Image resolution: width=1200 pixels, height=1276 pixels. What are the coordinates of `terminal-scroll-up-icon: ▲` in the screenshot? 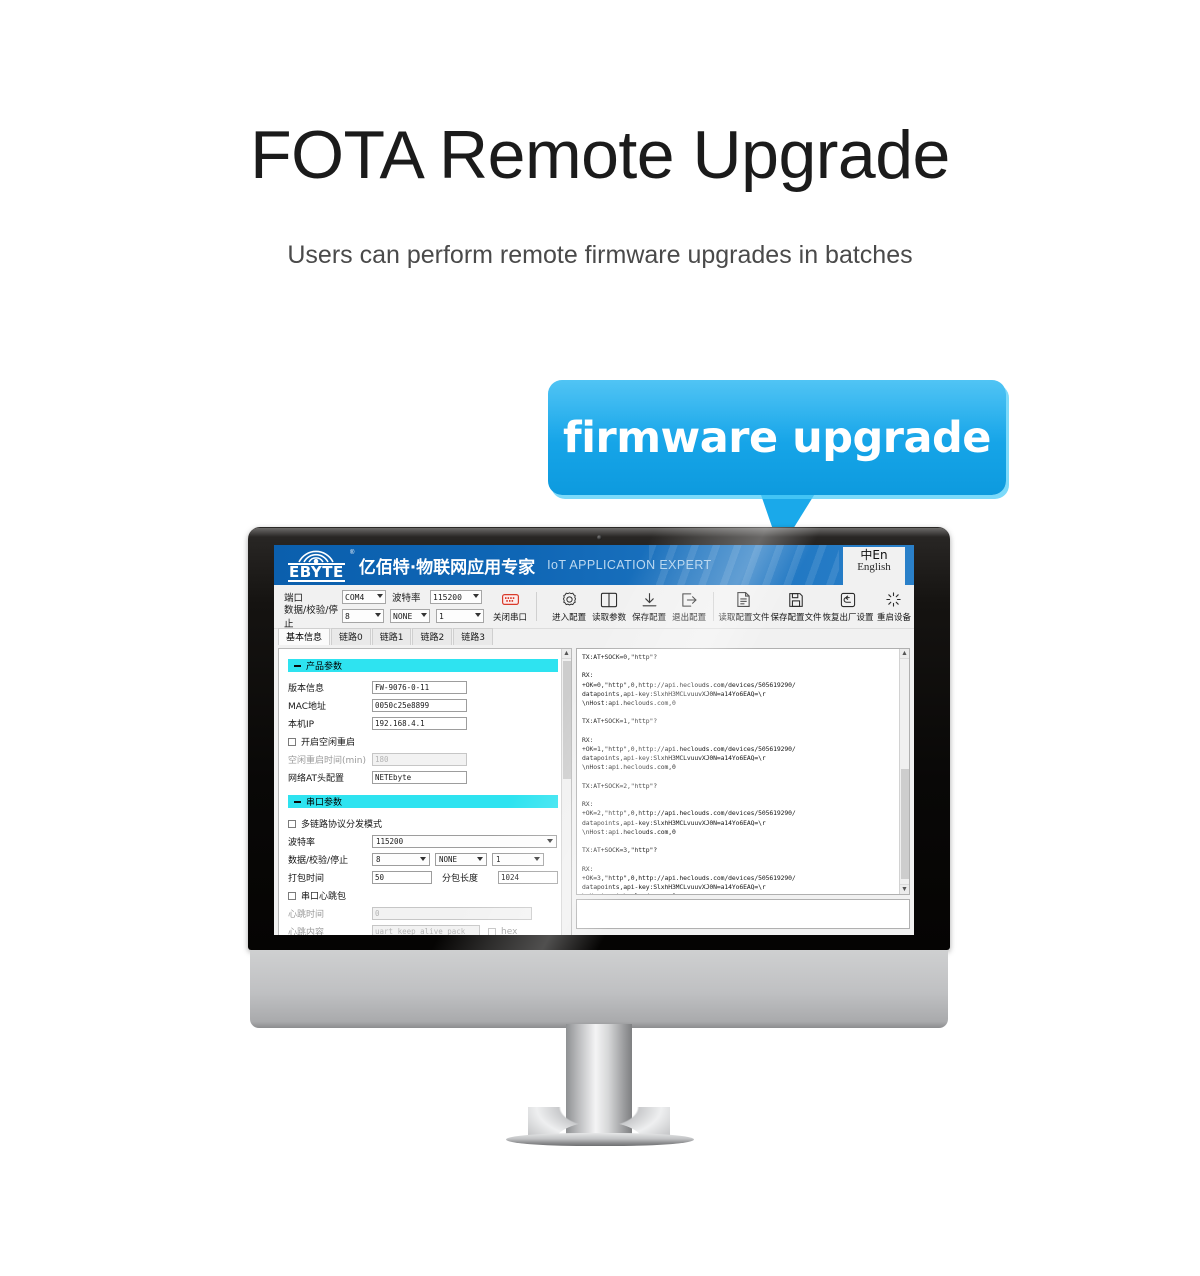 It's located at (904, 654).